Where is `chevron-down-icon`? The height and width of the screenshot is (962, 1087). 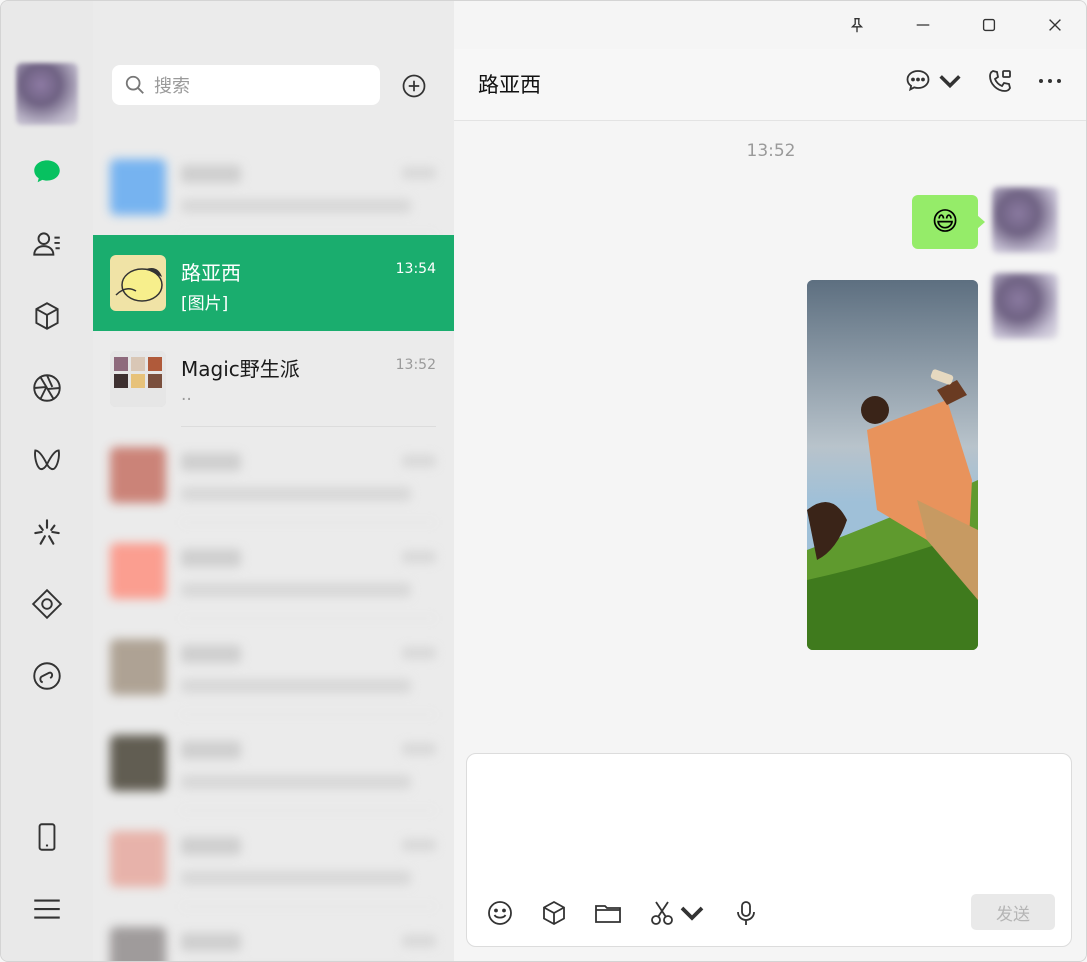 chevron-down-icon is located at coordinates (692, 913).